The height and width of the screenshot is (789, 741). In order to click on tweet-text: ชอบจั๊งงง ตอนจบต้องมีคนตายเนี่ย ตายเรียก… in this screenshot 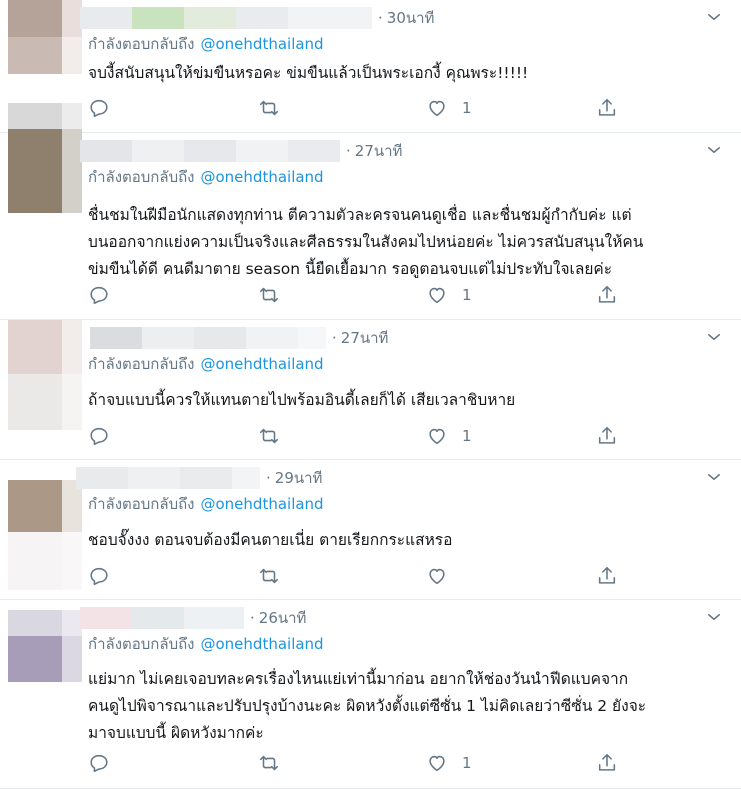, I will do `click(270, 540)`.